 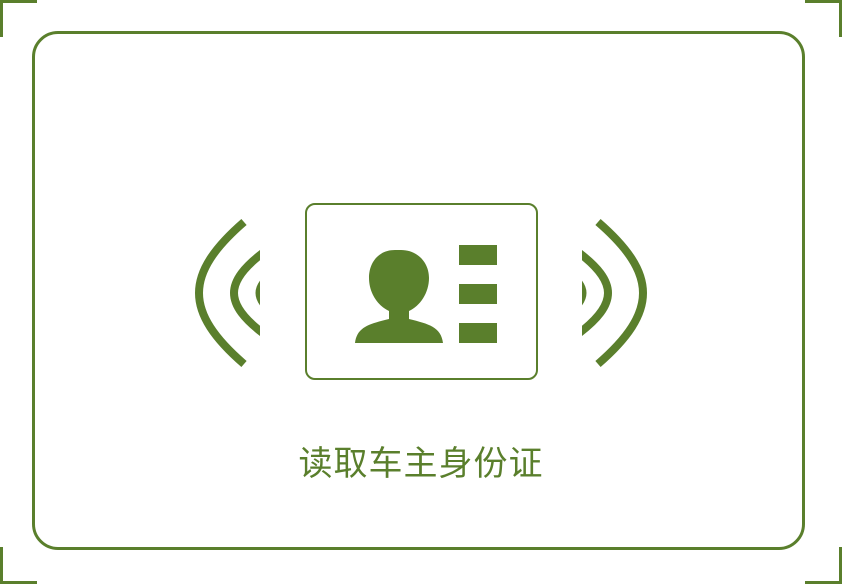 I want to click on corner-marker-top-left, so click(x=18, y=18).